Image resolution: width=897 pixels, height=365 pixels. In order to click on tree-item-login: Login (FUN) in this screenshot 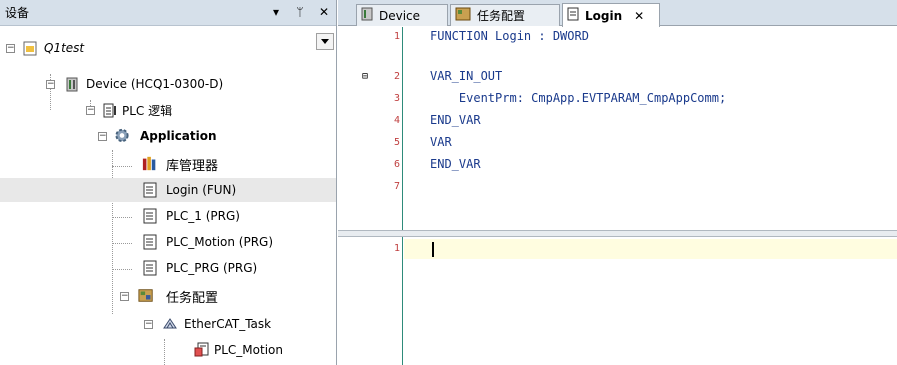, I will do `click(168, 190)`.